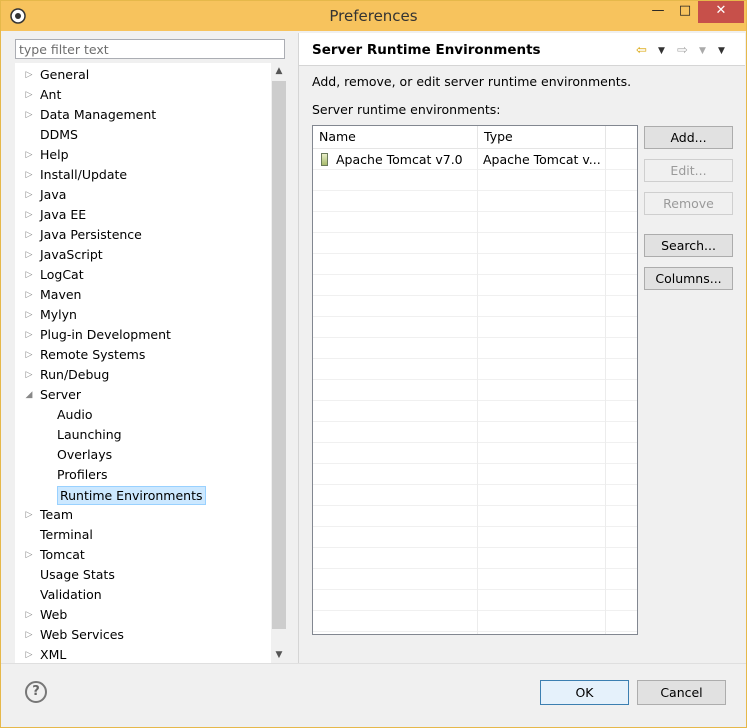 Image resolution: width=747 pixels, height=728 pixels. I want to click on ok-button: OK, so click(584, 692).